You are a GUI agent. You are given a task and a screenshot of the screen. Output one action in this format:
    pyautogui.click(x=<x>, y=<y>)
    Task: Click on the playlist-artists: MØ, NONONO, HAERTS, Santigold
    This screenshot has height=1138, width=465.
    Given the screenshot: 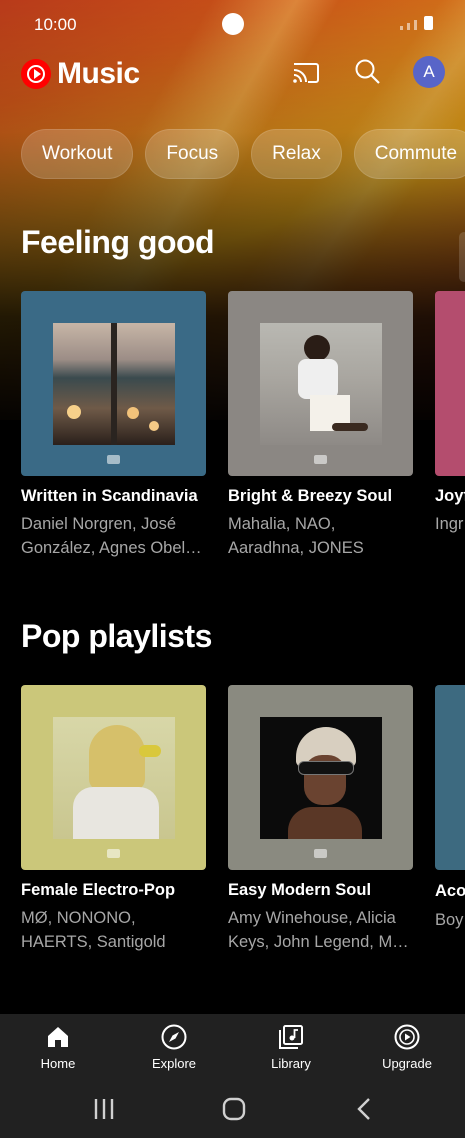 What is the action you would take?
    pyautogui.click(x=93, y=930)
    